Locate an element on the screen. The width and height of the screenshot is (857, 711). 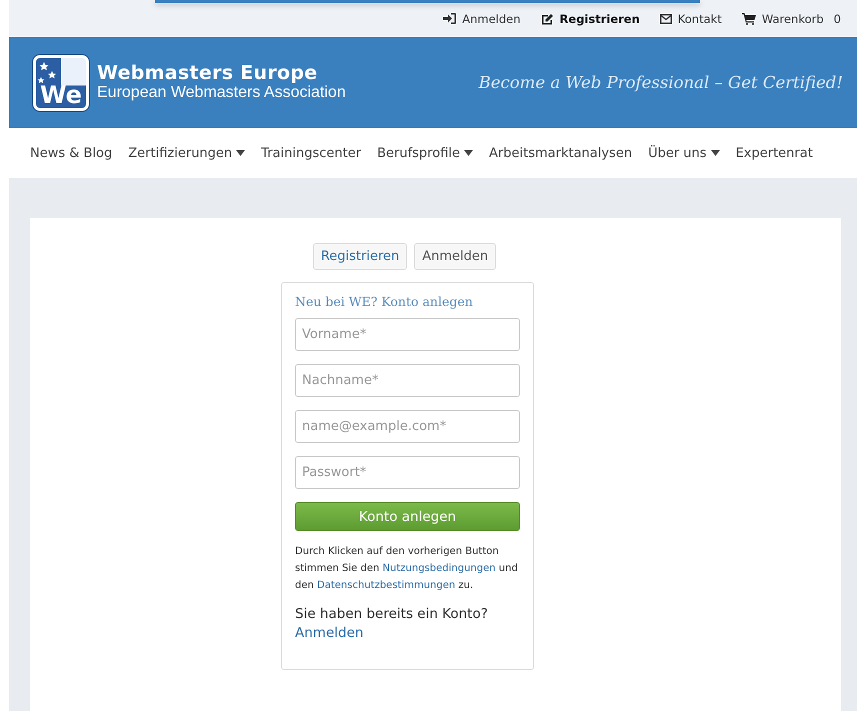
nav-item: Arbeitsmarktanalysen is located at coordinates (560, 153).